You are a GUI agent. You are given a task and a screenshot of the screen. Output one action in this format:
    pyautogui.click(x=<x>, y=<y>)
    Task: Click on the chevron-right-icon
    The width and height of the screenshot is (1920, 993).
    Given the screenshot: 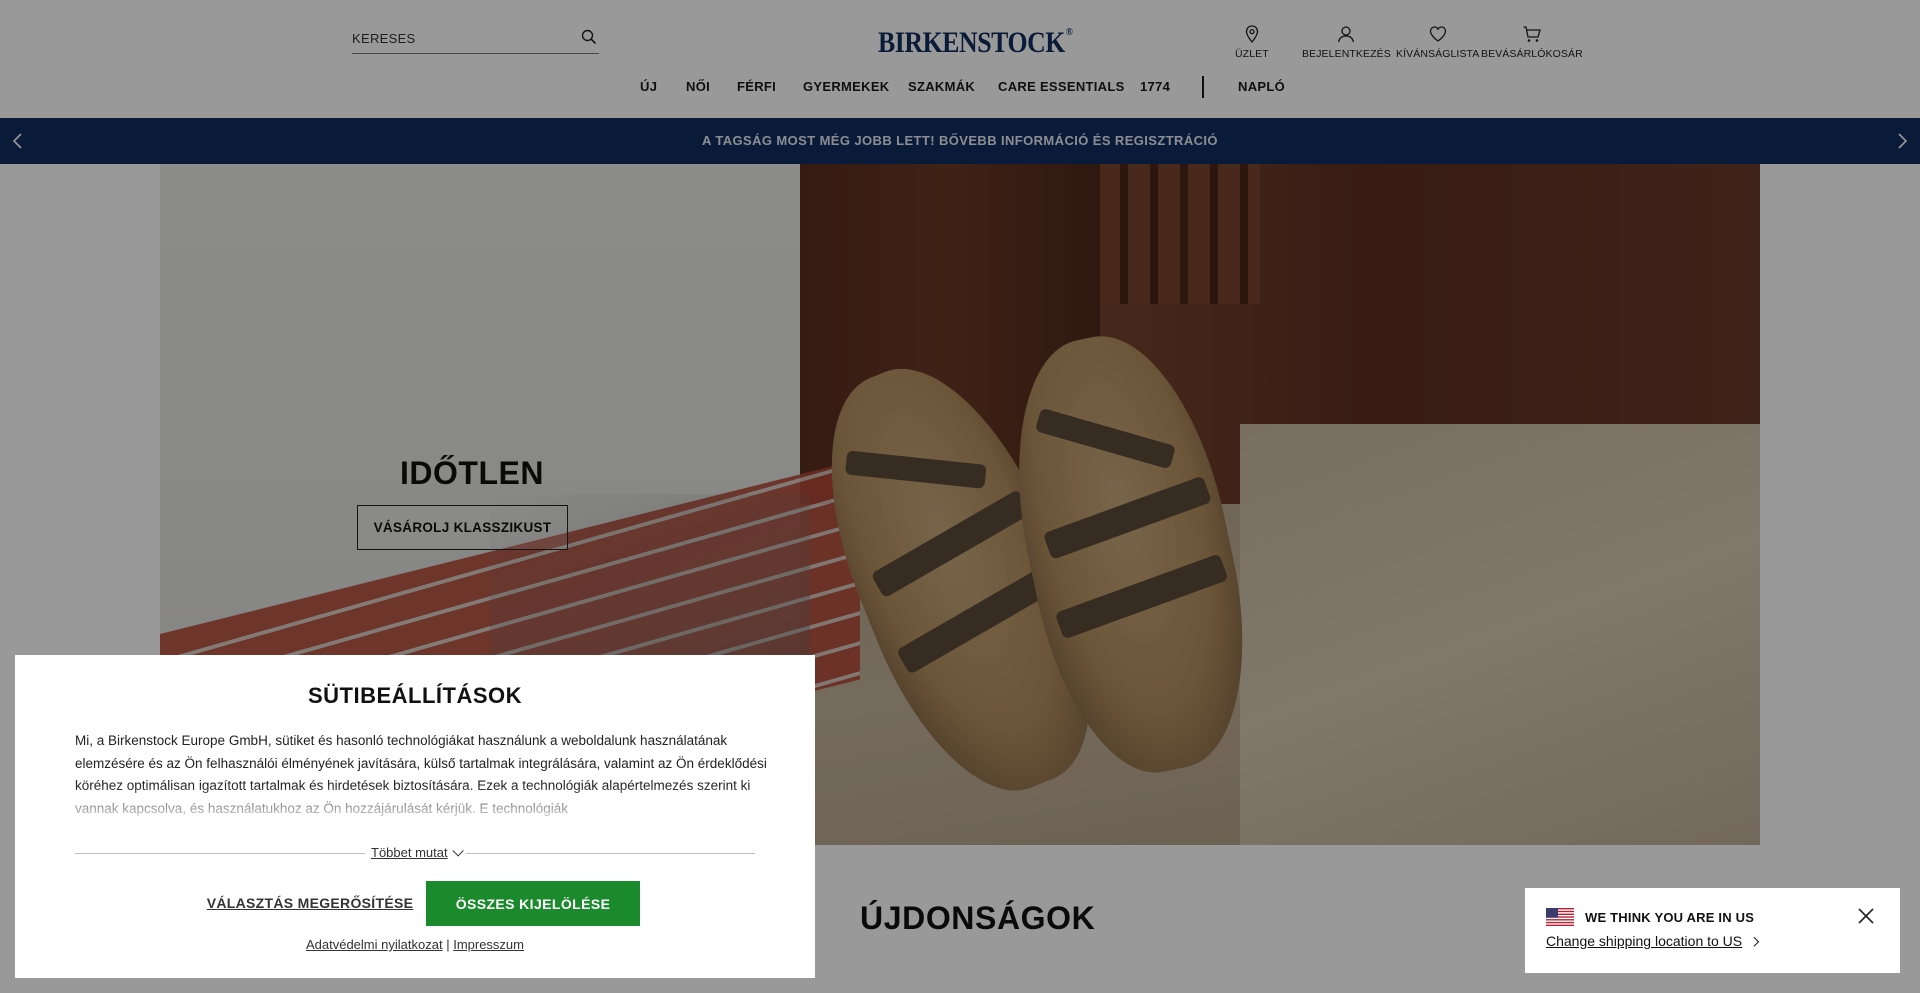 What is the action you would take?
    pyautogui.click(x=1754, y=941)
    